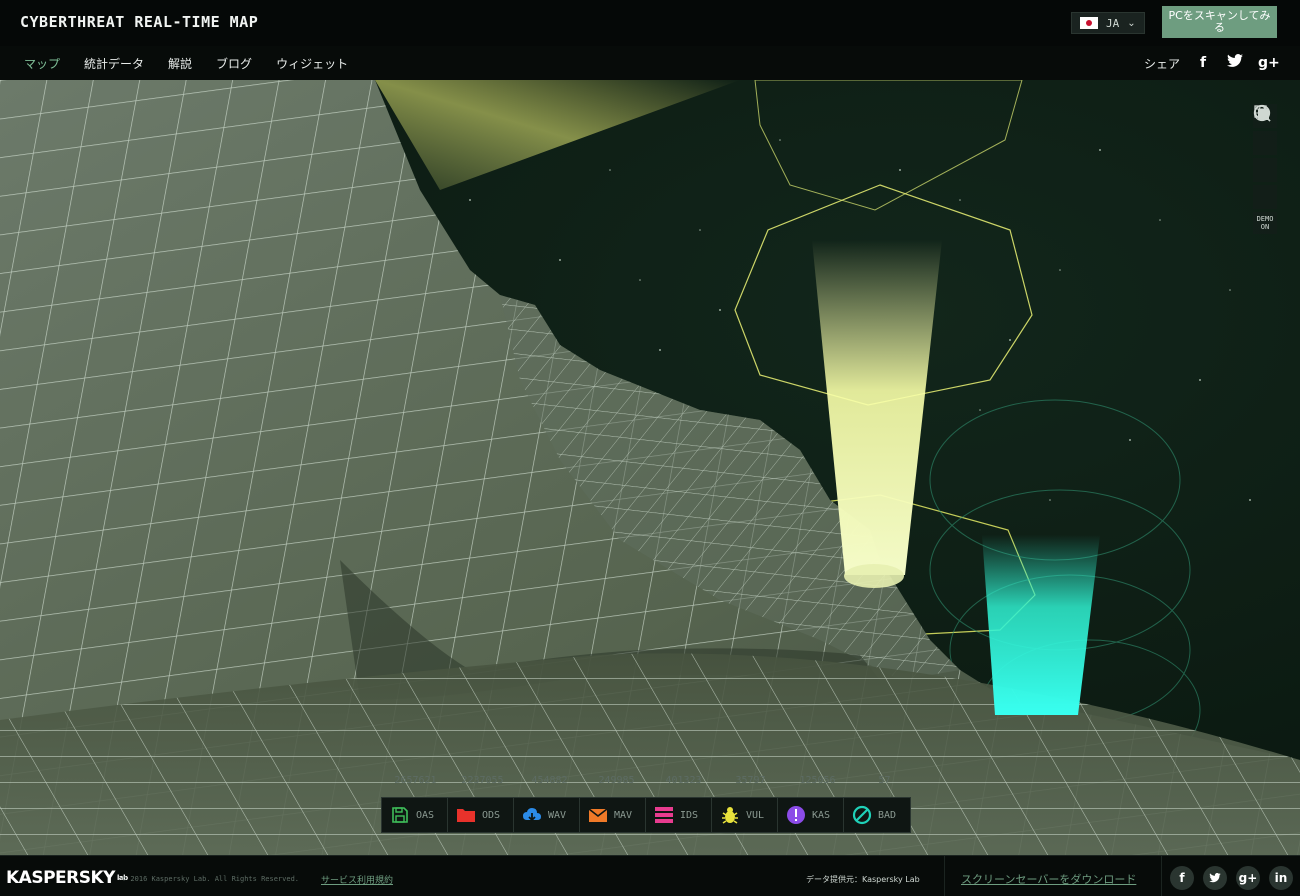 This screenshot has width=1300, height=896. I want to click on flat-view-icon, so click(1265, 130).